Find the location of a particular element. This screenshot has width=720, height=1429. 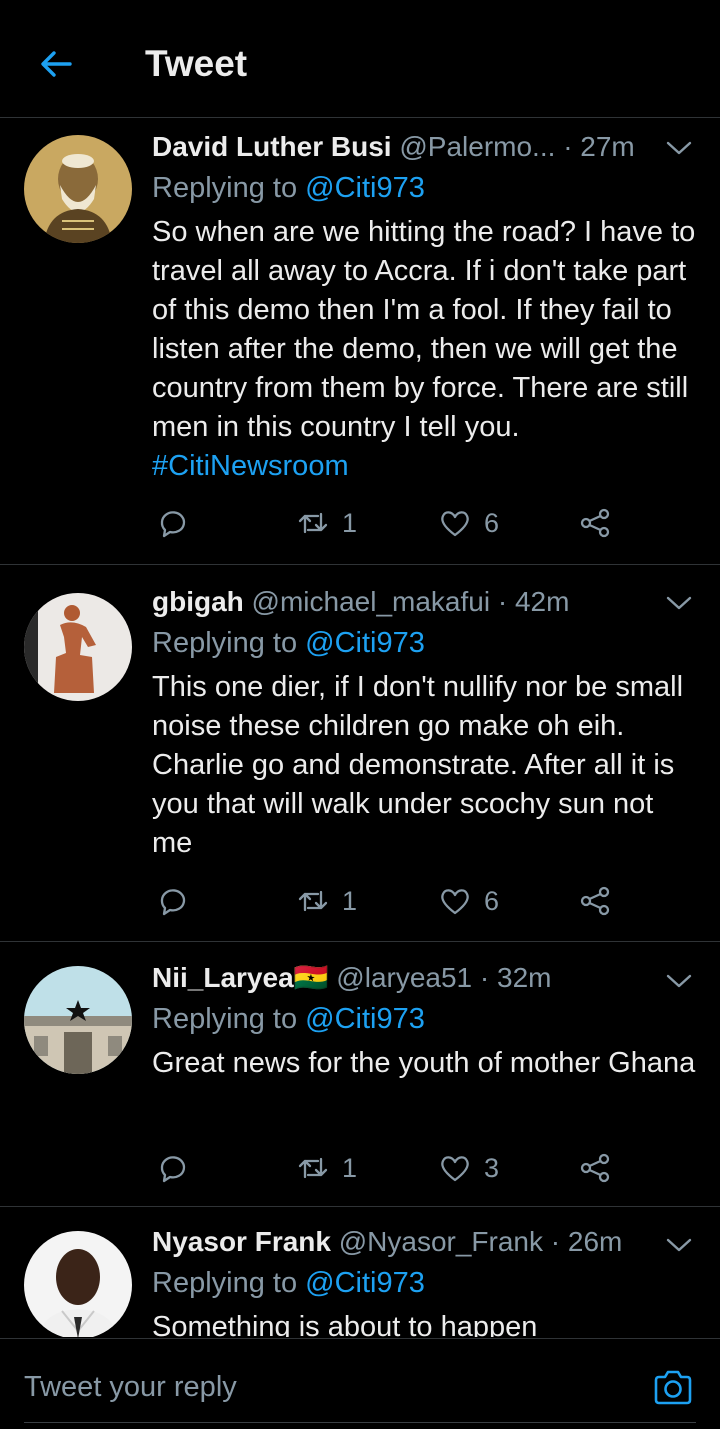

tweet-header: gbigah @michael_makafui · 42m is located at coordinates (424, 602).